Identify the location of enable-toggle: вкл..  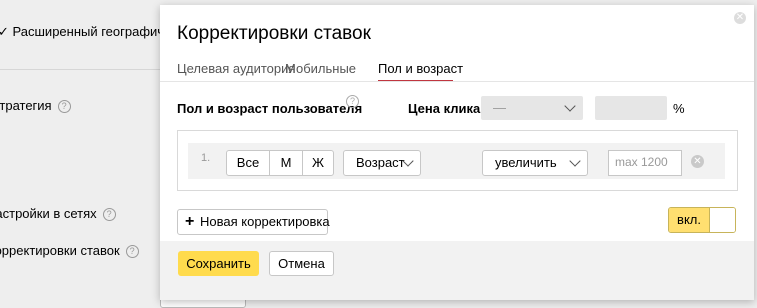
(702, 220).